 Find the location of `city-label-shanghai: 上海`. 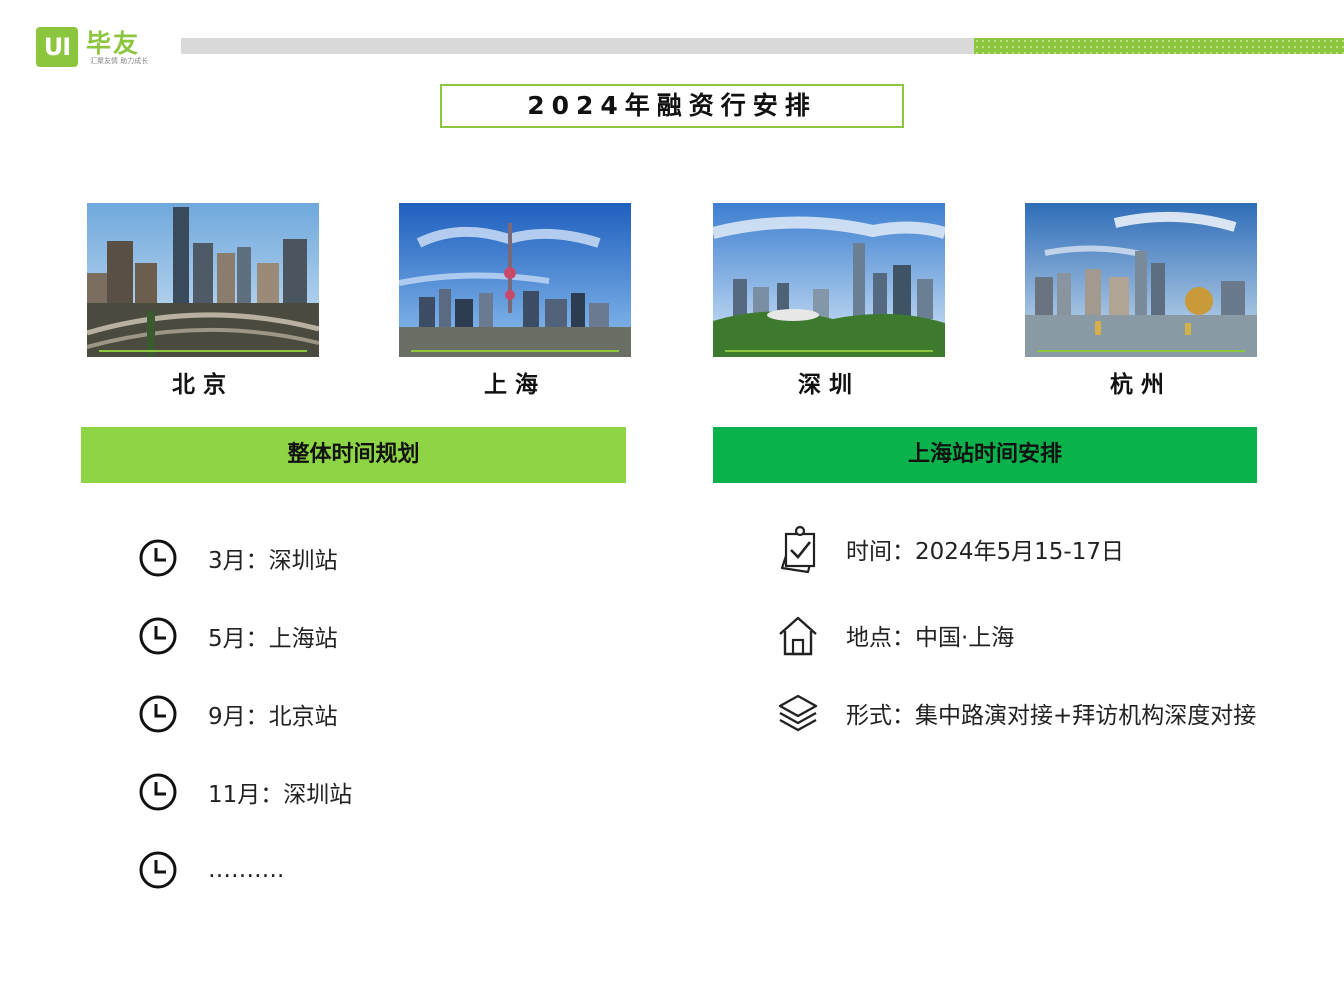

city-label-shanghai: 上海 is located at coordinates (515, 385).